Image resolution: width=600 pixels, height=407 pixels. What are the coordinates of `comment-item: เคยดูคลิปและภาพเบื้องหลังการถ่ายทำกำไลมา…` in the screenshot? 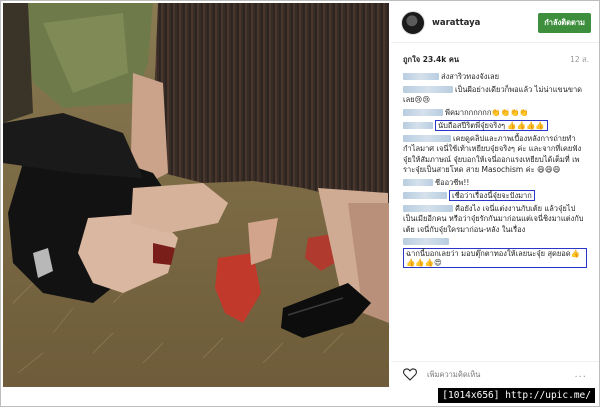 It's located at (495, 155).